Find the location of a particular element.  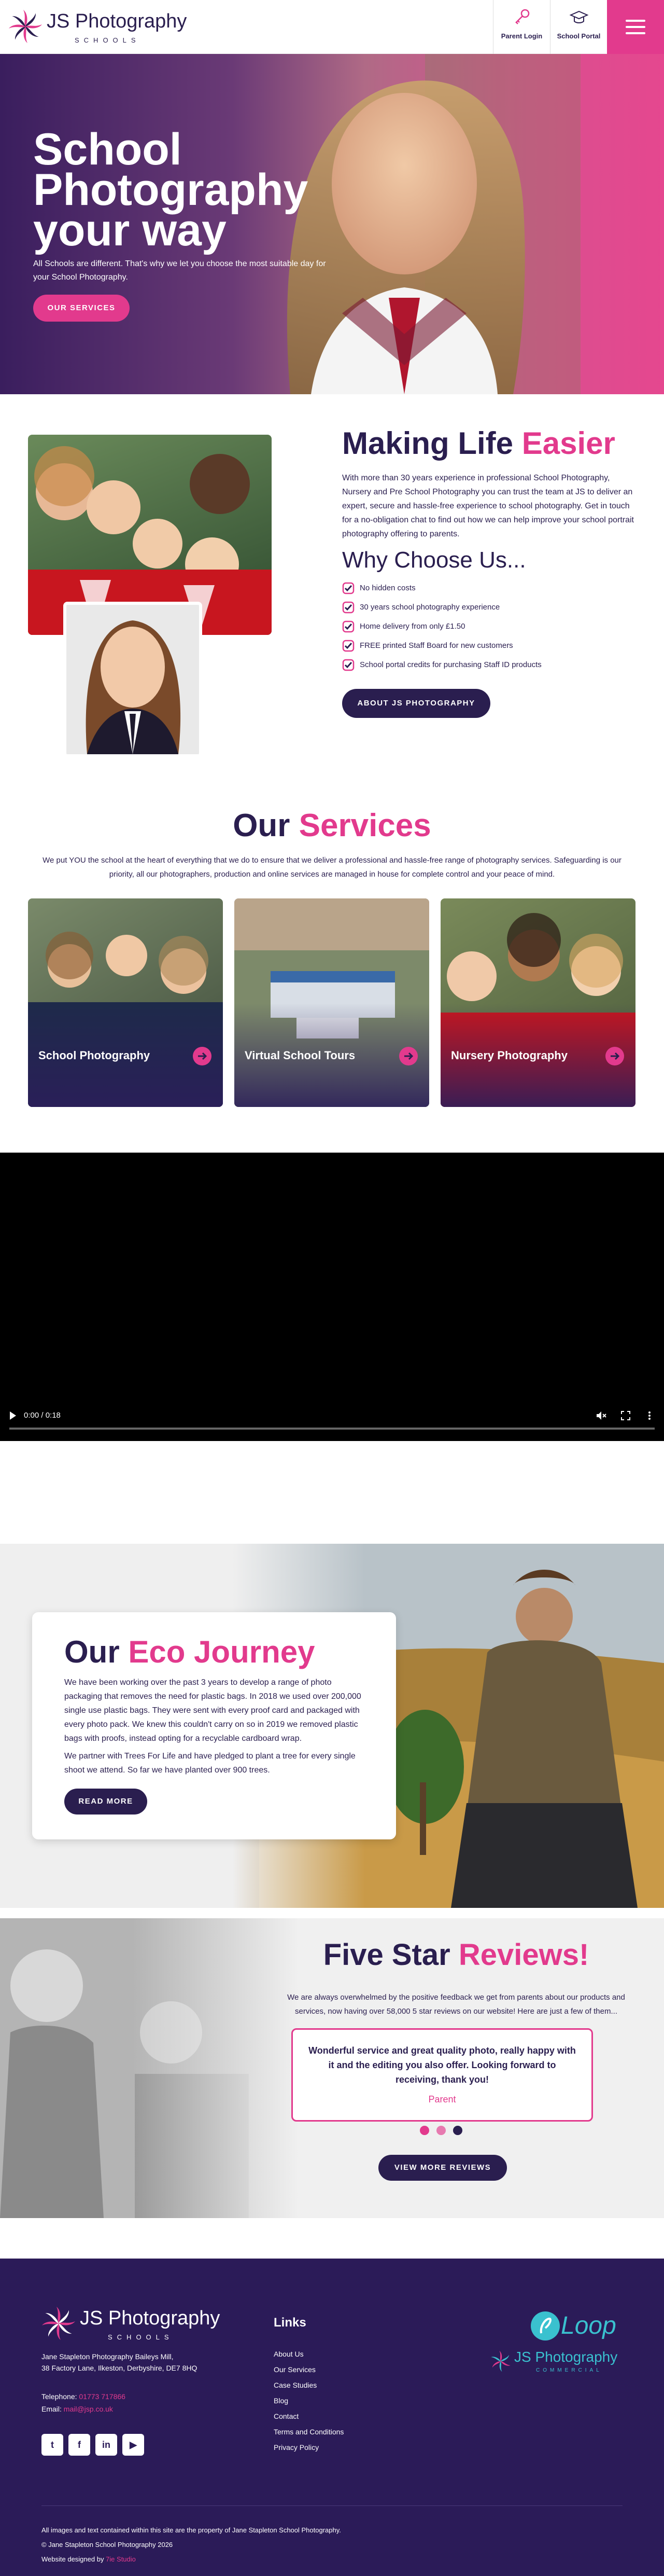

menu-button is located at coordinates (636, 27).